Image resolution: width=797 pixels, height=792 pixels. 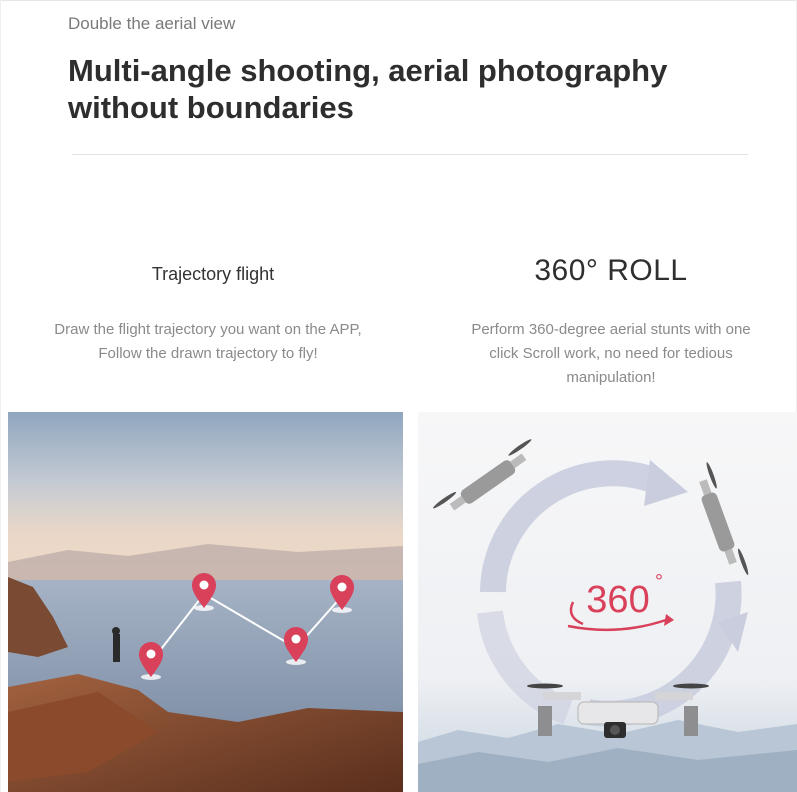 I want to click on feature-title-trajectory: Trajectory flight, so click(x=213, y=274).